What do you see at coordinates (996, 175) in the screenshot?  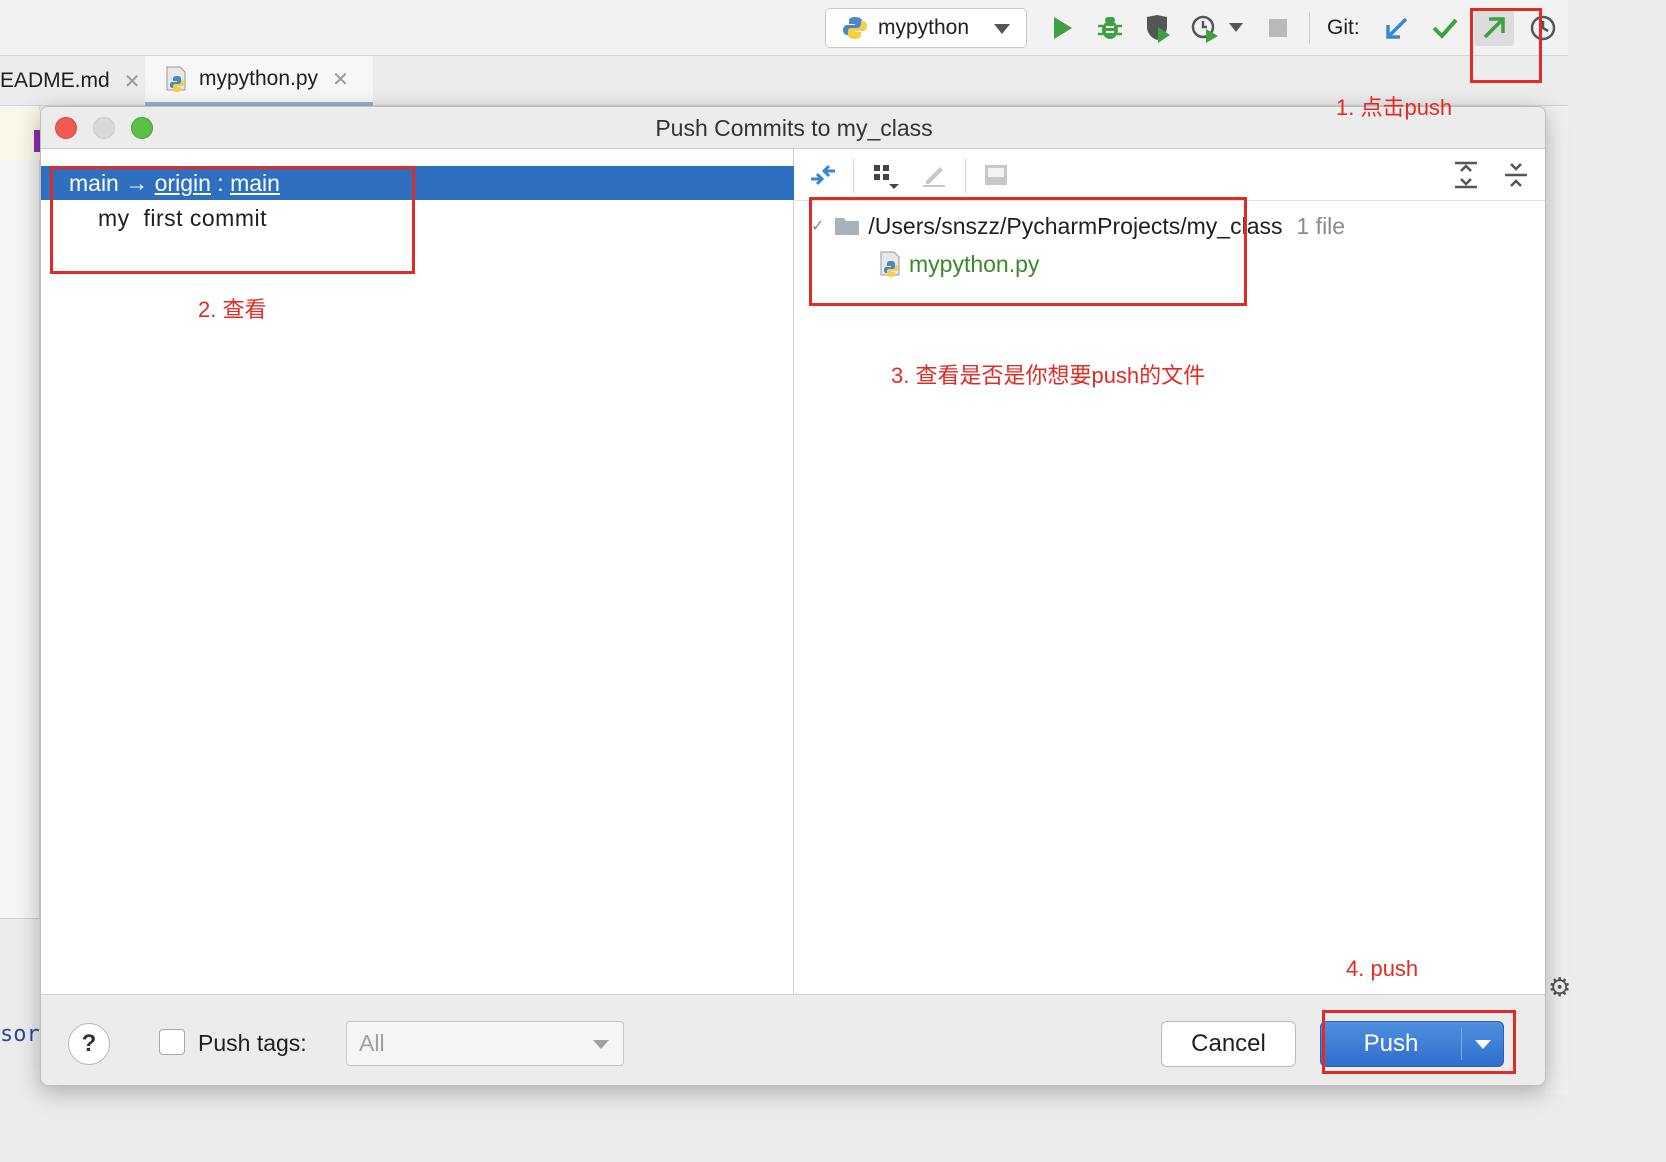 I see `preview-panel-icon` at bounding box center [996, 175].